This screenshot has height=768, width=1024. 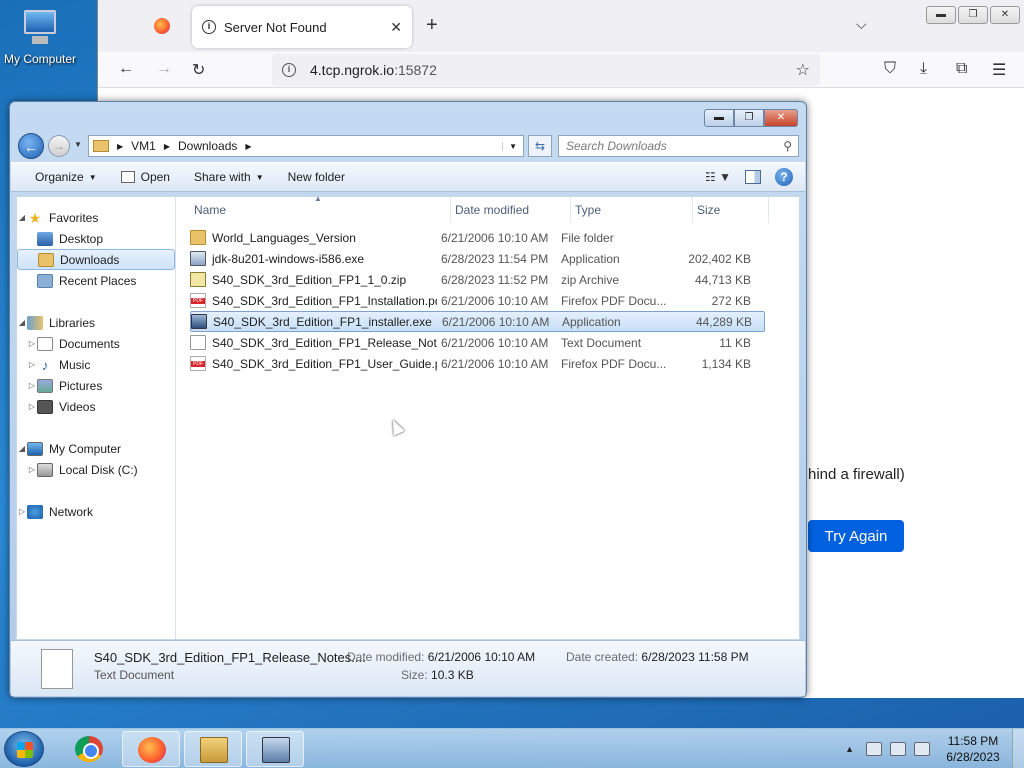 What do you see at coordinates (289, 70) in the screenshot?
I see `site-info-icon: i` at bounding box center [289, 70].